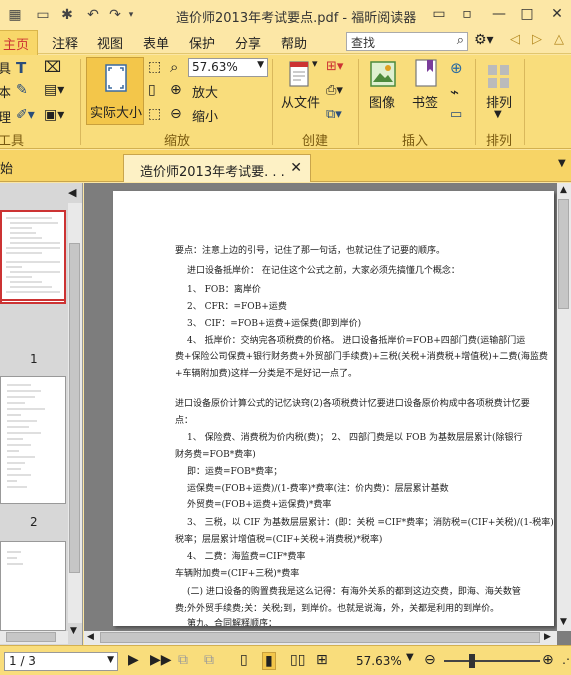 This screenshot has width=571, height=675. Describe the element at coordinates (537, 39) in the screenshot. I see `forward-icon: ▷` at that location.